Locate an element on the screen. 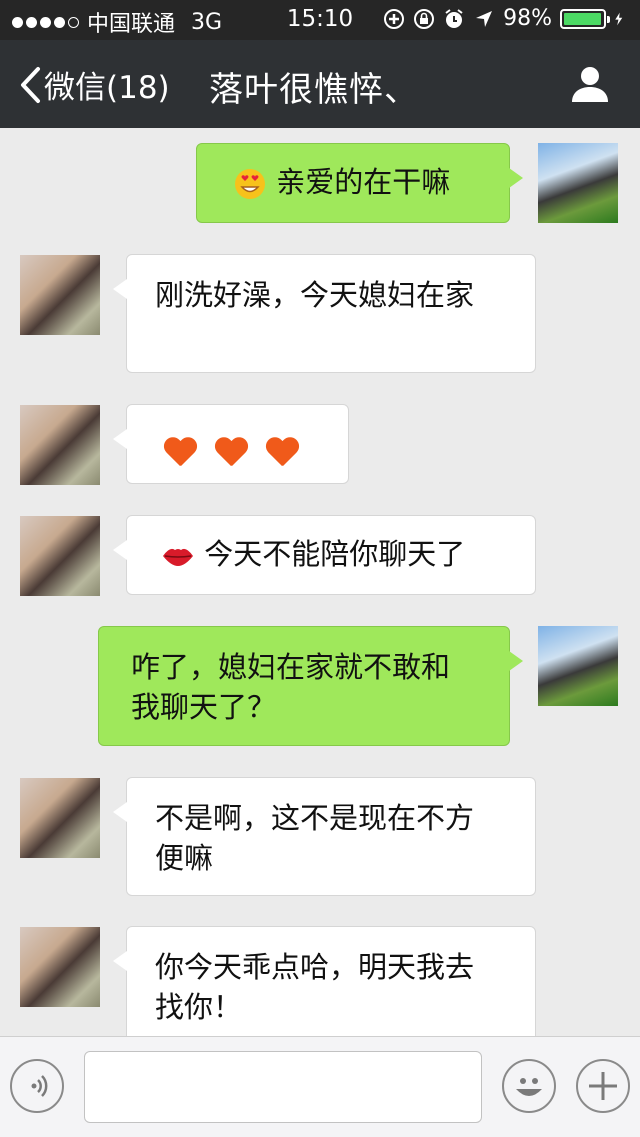  status-right: 98% is located at coordinates (505, 18).